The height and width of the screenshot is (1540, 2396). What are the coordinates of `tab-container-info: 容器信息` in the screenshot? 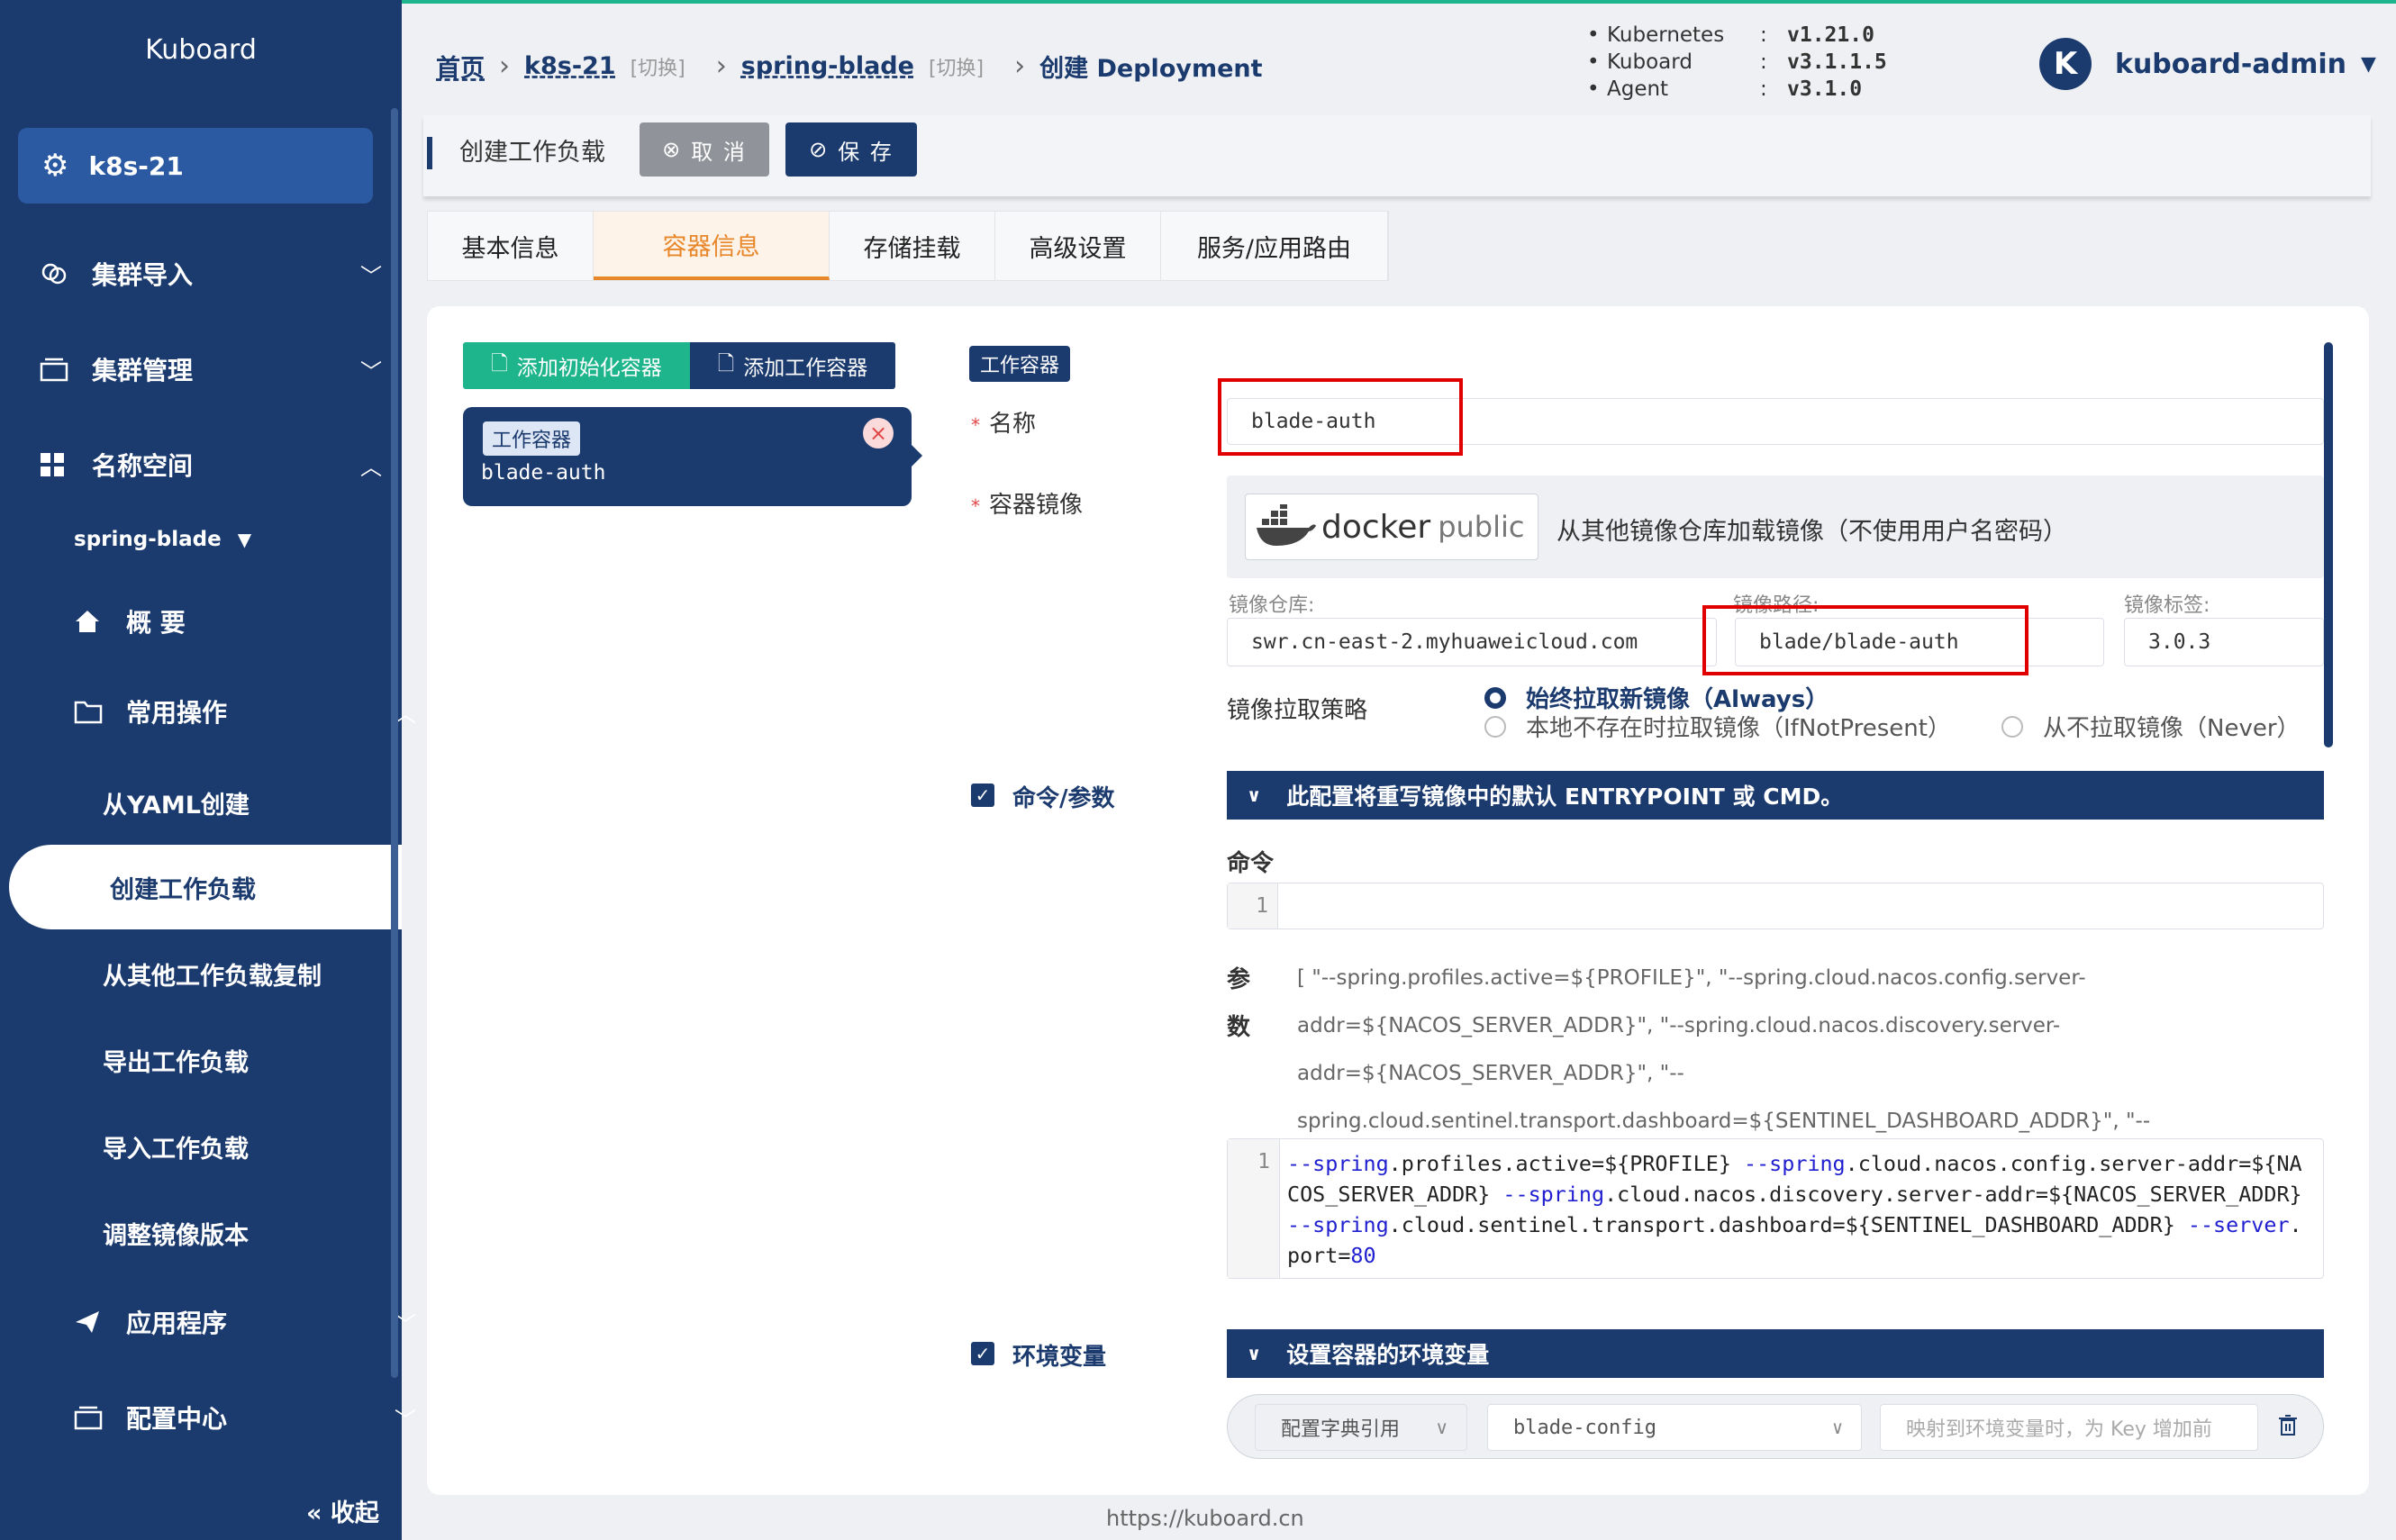 It's located at (712, 246).